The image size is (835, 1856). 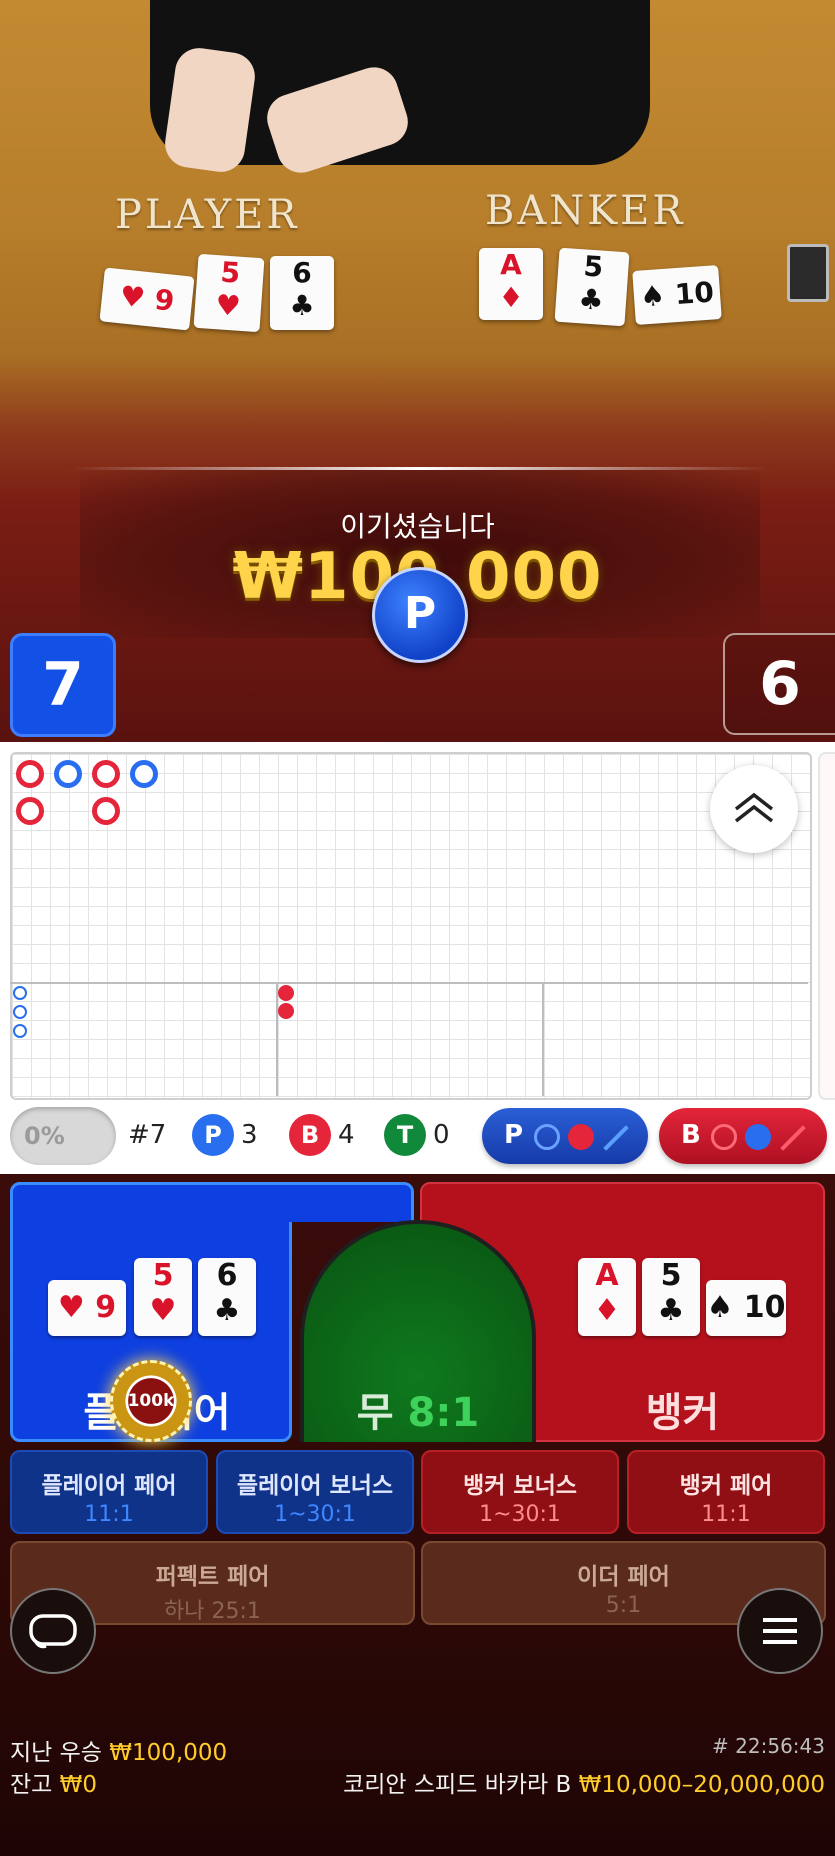 I want to click on banker-wins-badge: B, so click(x=310, y=1135).